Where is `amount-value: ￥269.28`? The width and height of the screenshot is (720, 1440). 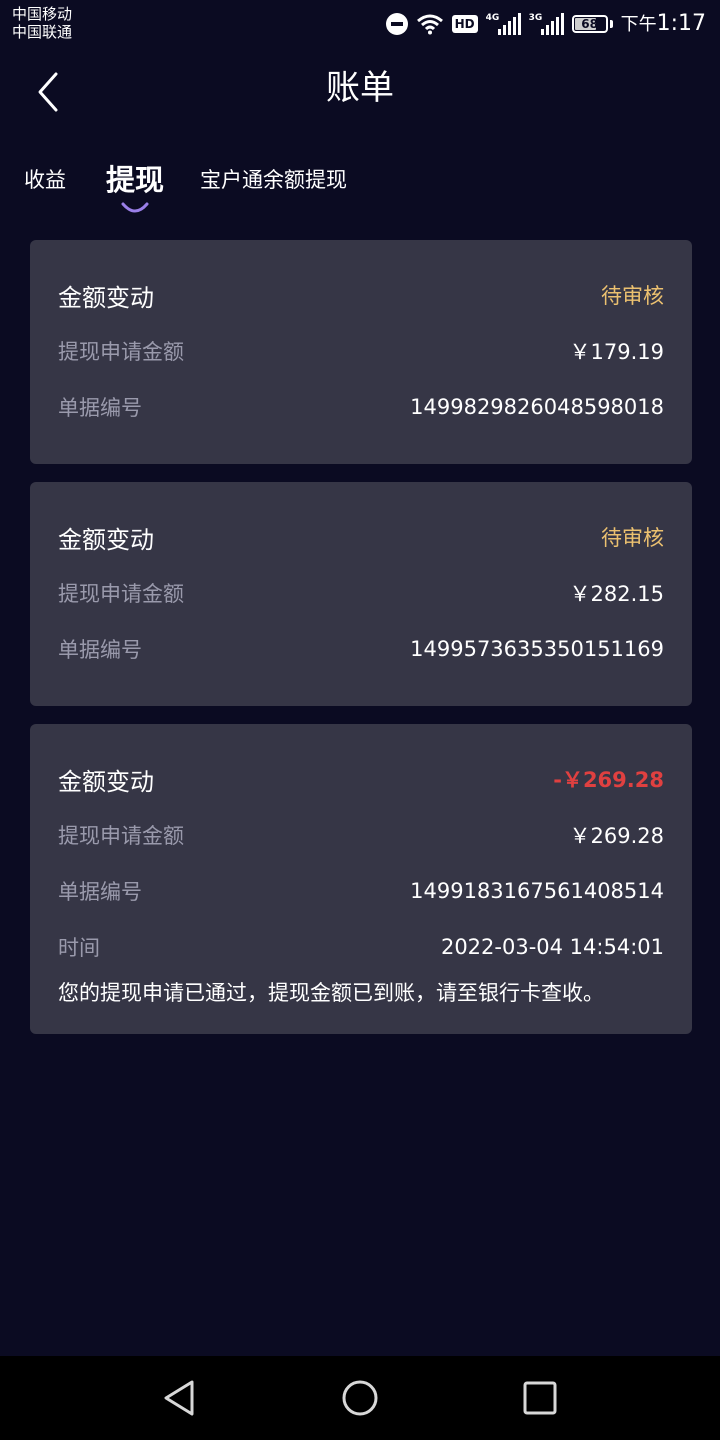
amount-value: ￥269.28 is located at coordinates (616, 836).